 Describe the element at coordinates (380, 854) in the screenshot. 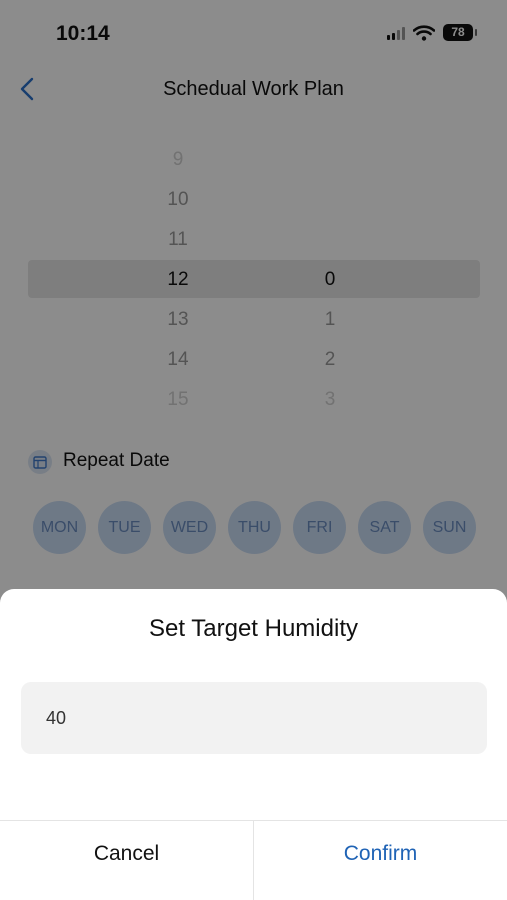

I see `confirm-button: Confirm` at that location.